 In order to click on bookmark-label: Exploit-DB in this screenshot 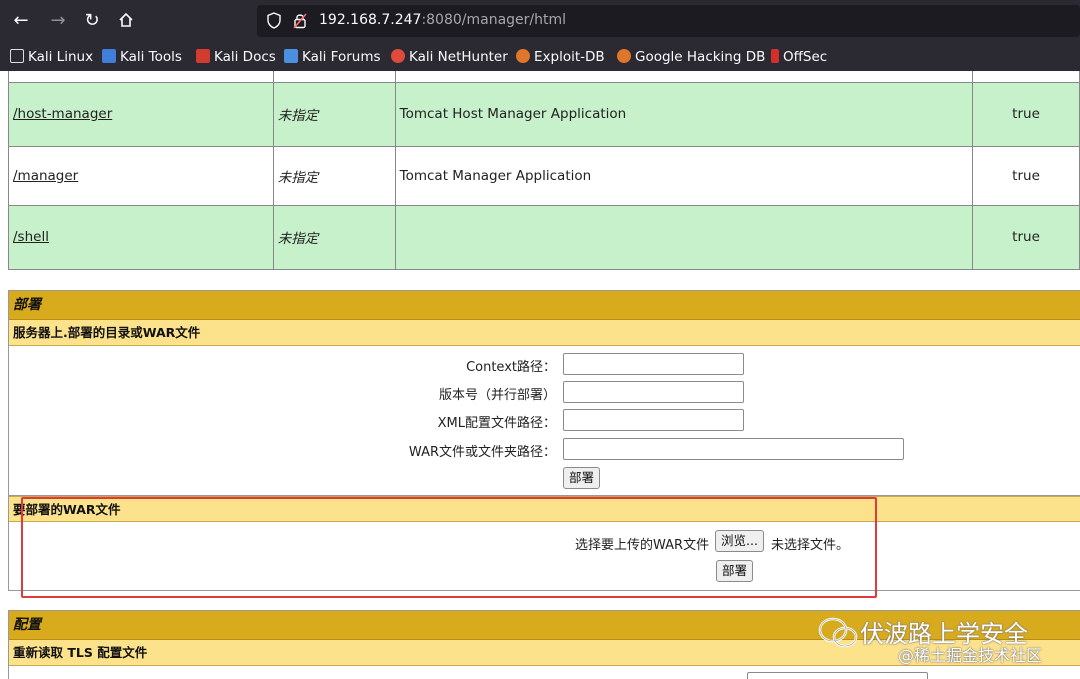, I will do `click(569, 57)`.